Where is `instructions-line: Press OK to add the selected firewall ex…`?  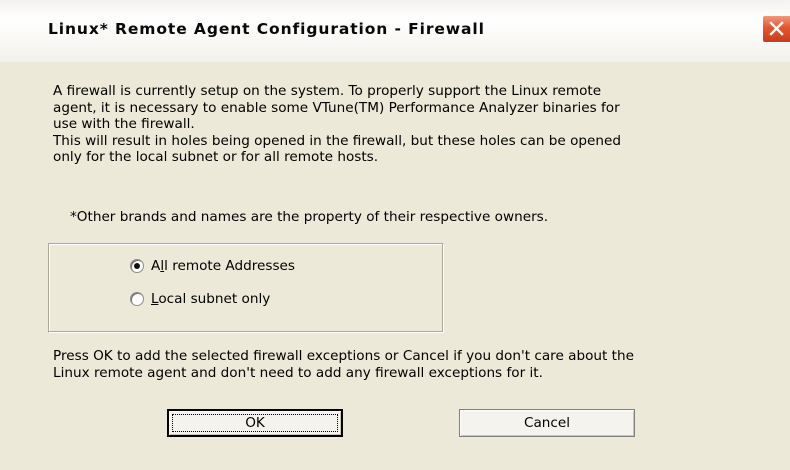
instructions-line: Press OK to add the selected firewall ex… is located at coordinates (343, 356).